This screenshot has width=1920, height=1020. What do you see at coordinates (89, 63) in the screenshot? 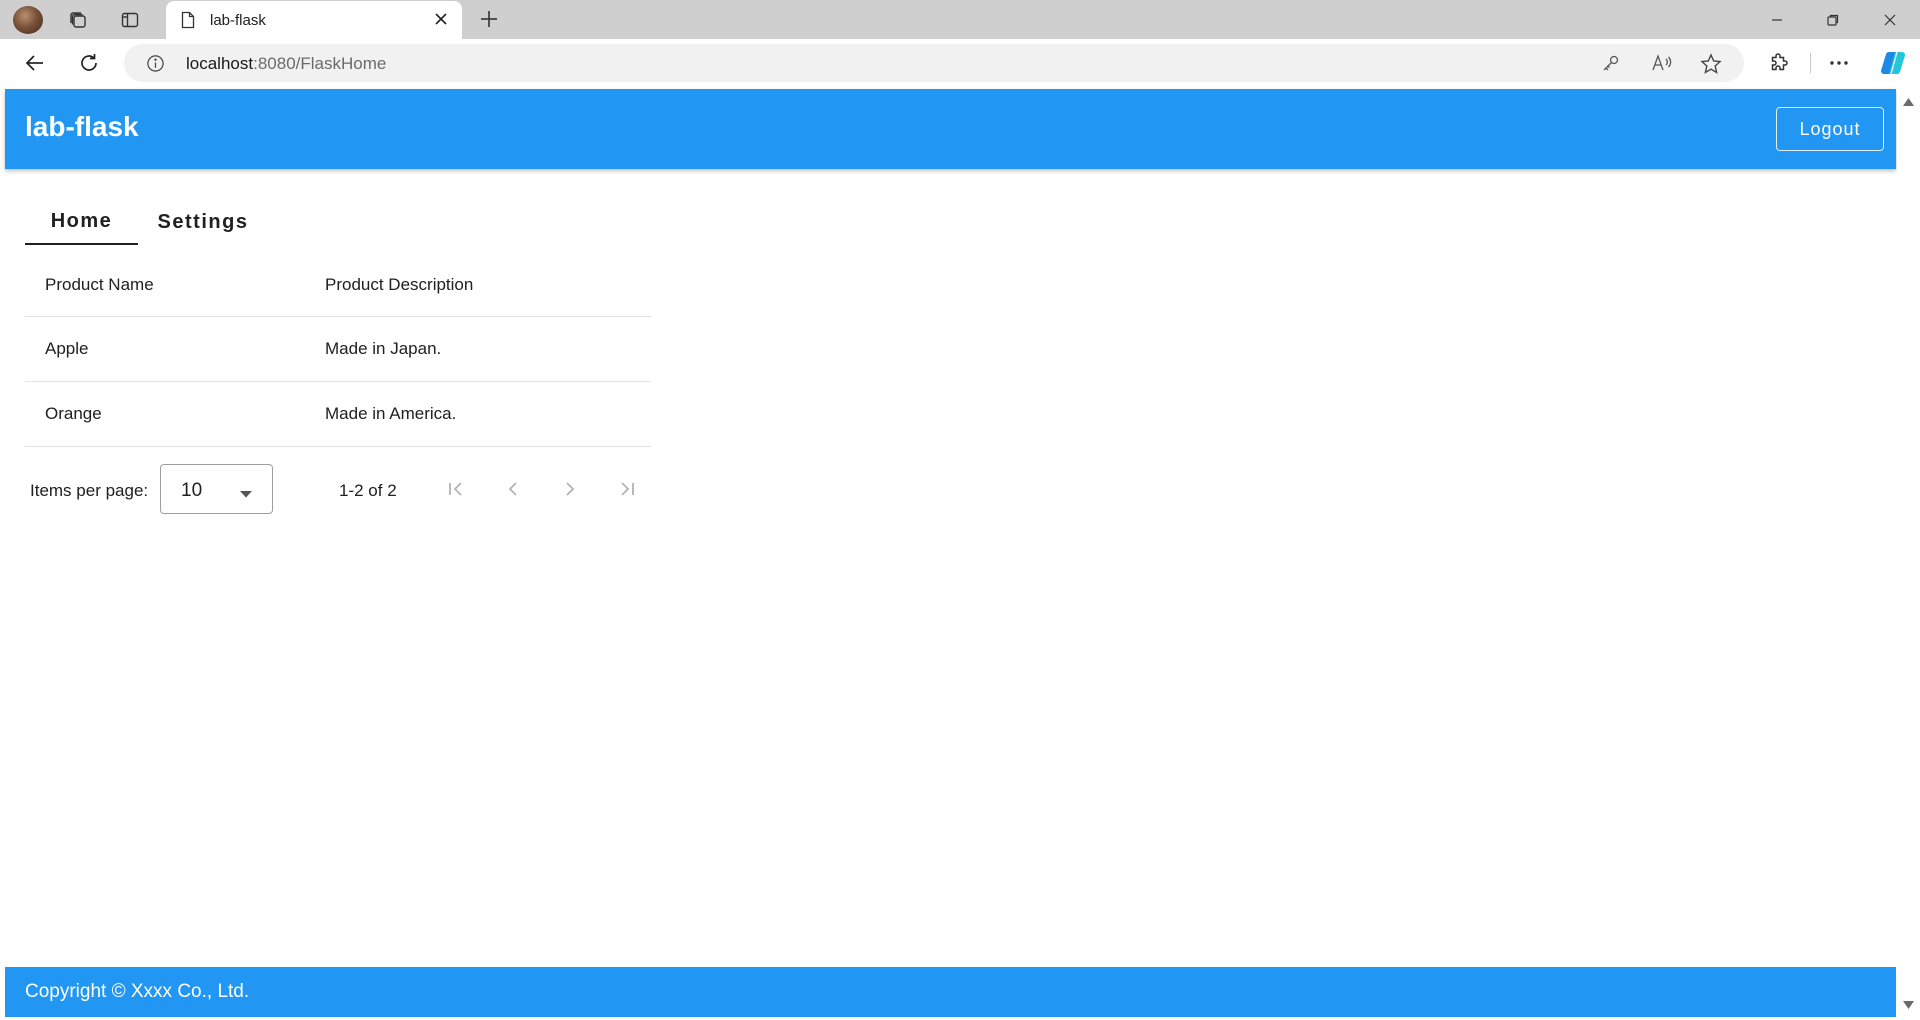
I see `refresh-icon` at bounding box center [89, 63].